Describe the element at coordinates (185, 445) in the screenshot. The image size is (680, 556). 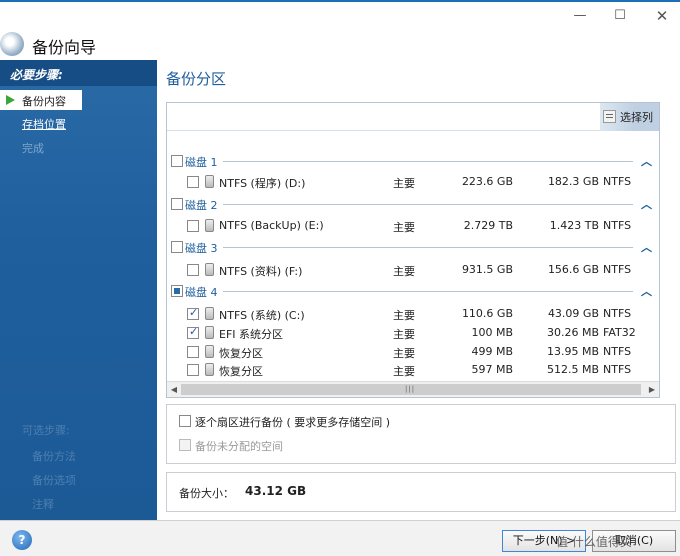
I see `backup-unallocated-checkbox` at that location.